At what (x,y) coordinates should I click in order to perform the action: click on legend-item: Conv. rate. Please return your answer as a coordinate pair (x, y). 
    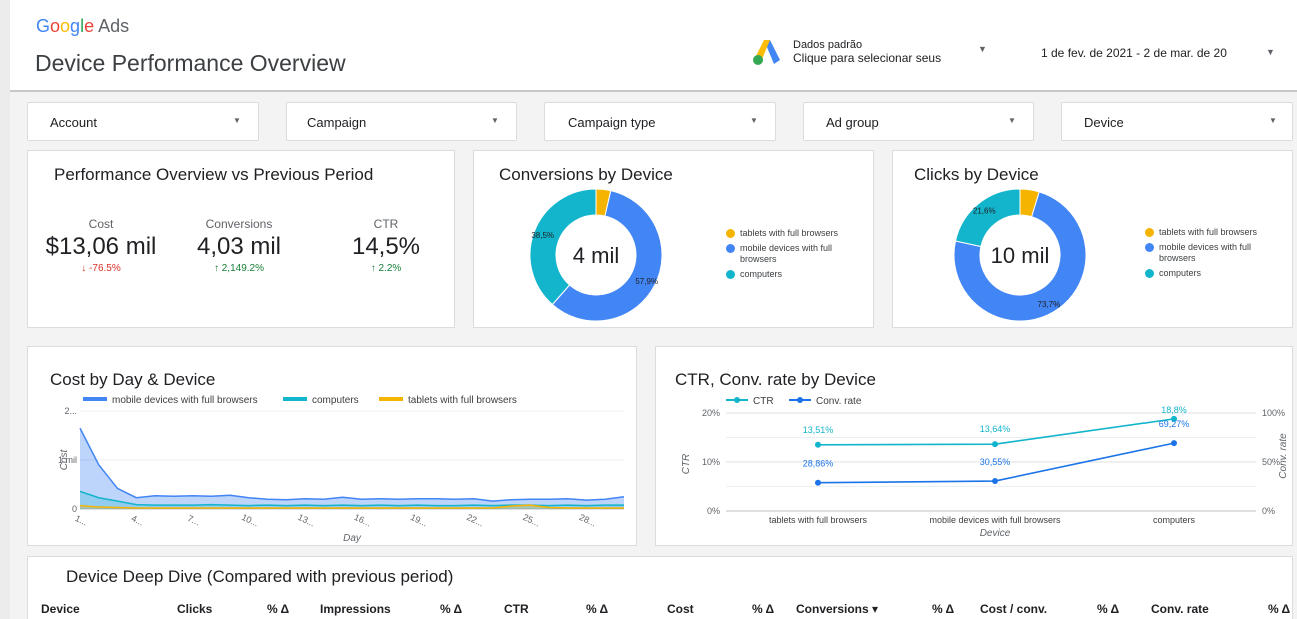
    Looking at the image, I should click on (825, 401).